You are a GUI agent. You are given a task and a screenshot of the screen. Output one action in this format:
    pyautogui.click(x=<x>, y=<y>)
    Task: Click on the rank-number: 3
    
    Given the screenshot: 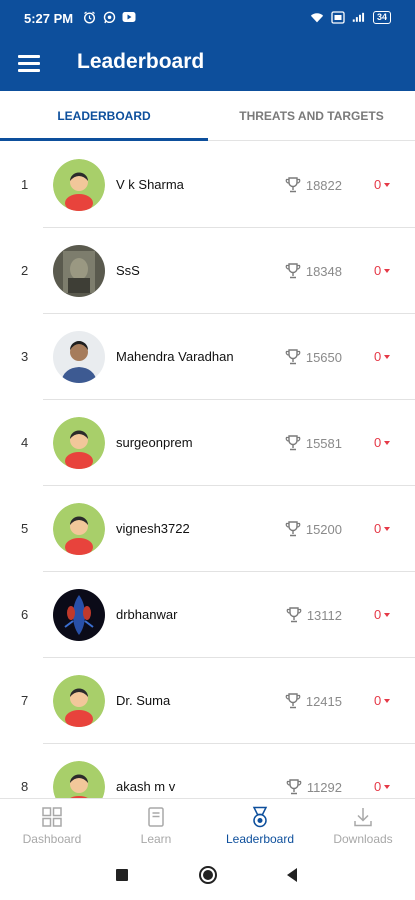 What is the action you would take?
    pyautogui.click(x=25, y=356)
    